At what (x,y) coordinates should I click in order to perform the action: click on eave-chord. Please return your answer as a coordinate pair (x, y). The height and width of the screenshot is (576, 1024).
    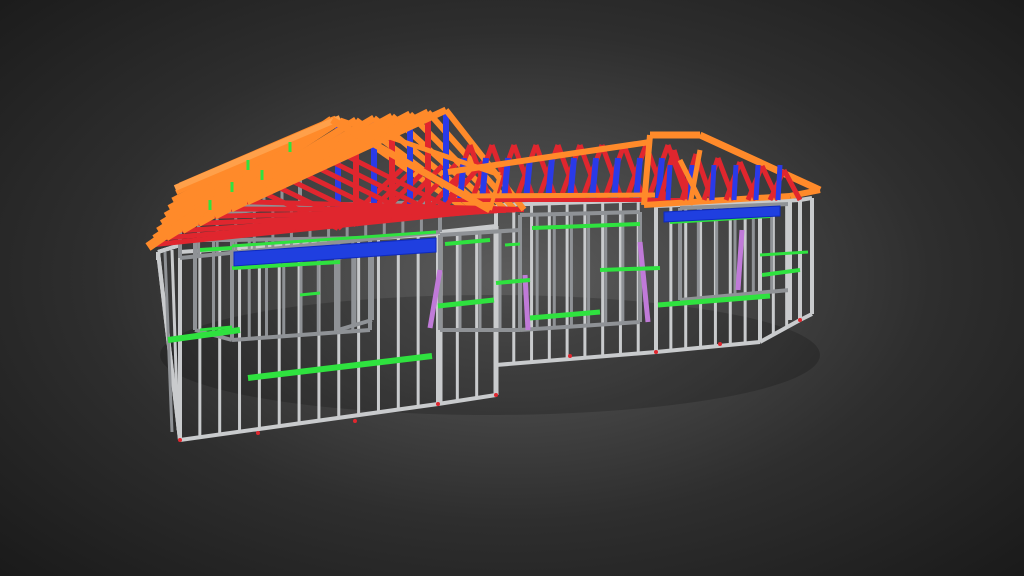
    Looking at the image, I should click on (558, 195).